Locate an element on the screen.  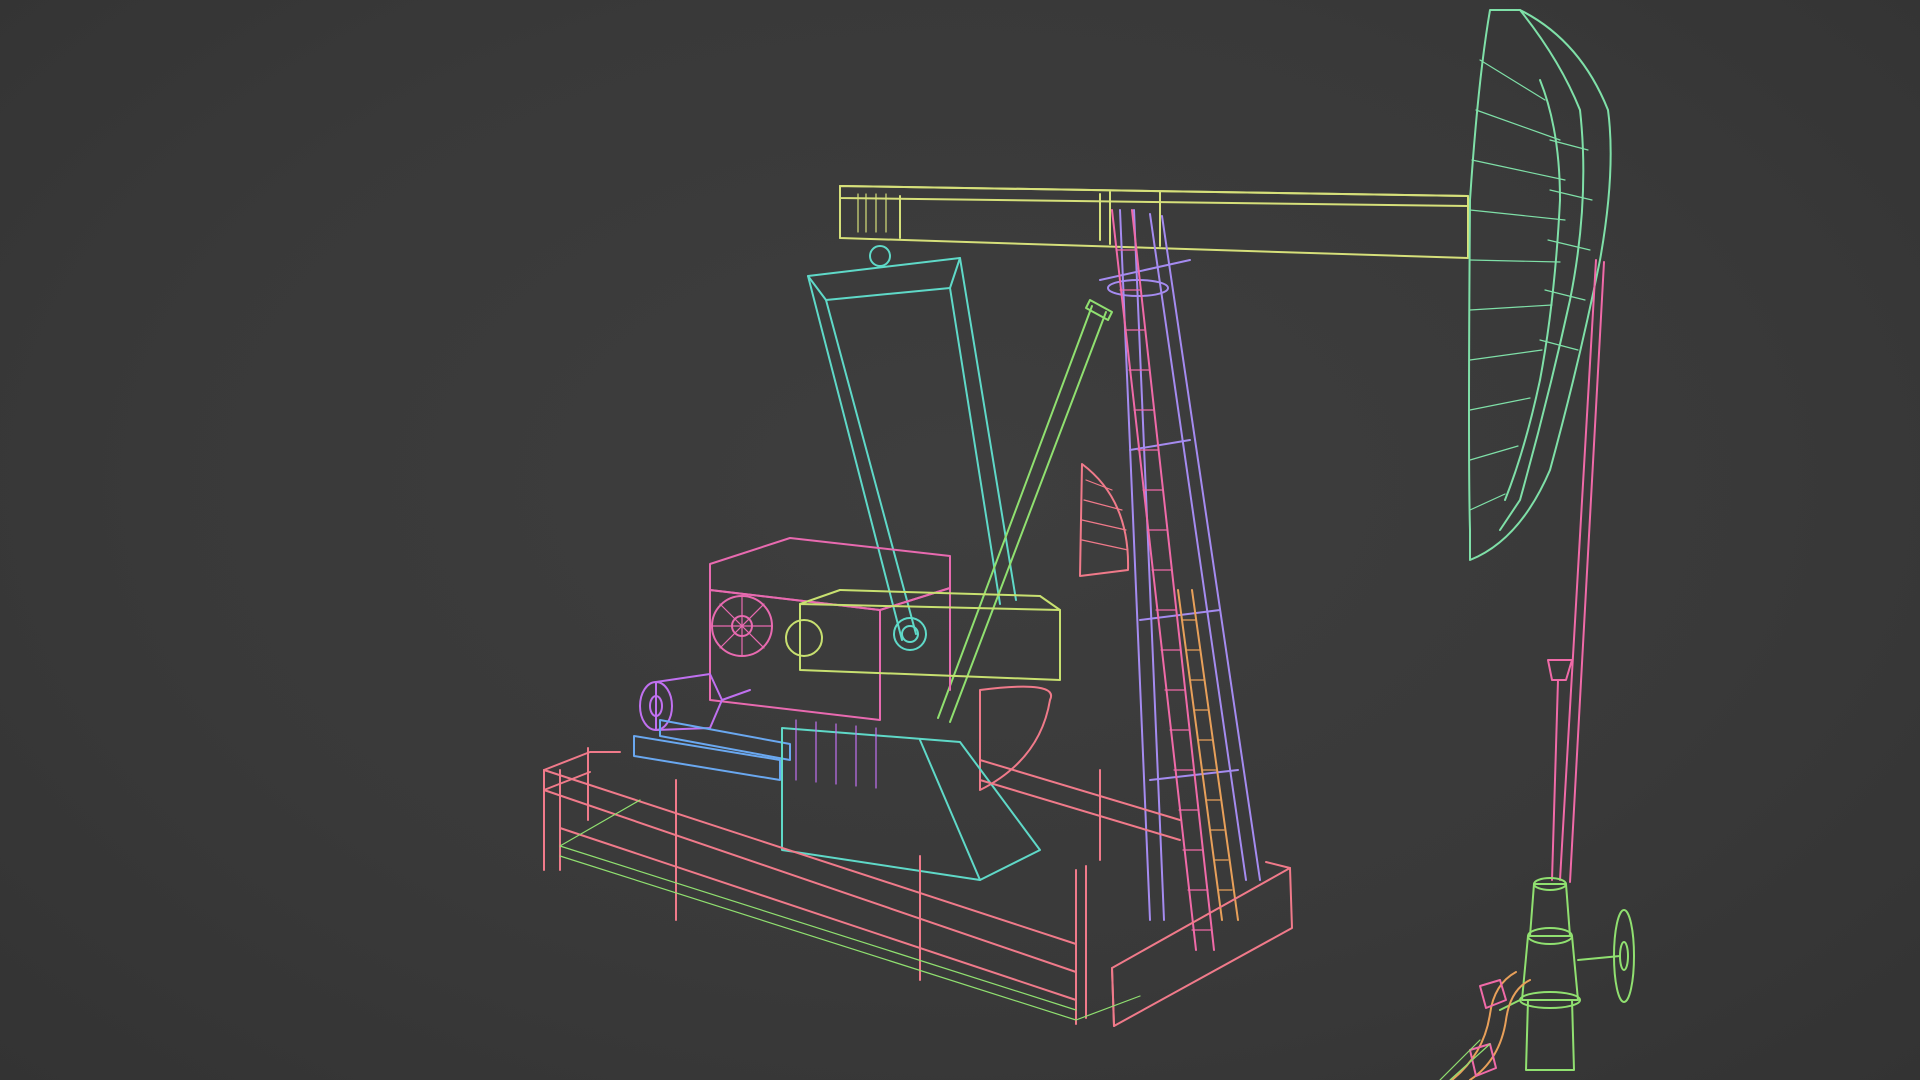
polished-rod is located at coordinates (1576, 571).